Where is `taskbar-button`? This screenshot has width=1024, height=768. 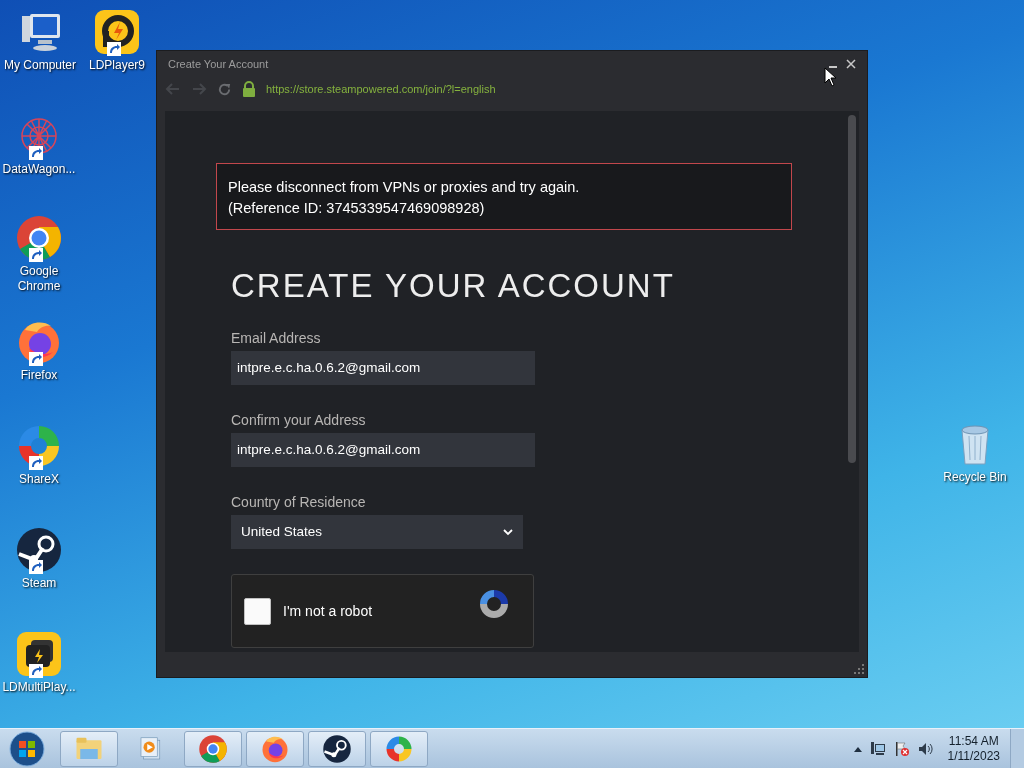
taskbar-button is located at coordinates (337, 748).